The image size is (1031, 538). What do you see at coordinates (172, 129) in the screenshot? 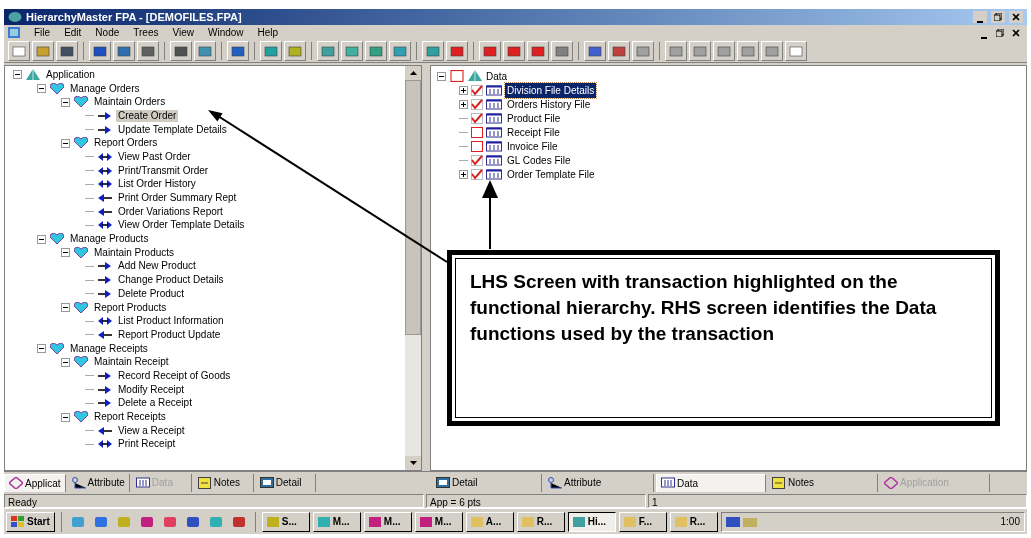
I see `tree-item: Update Template Details` at bounding box center [172, 129].